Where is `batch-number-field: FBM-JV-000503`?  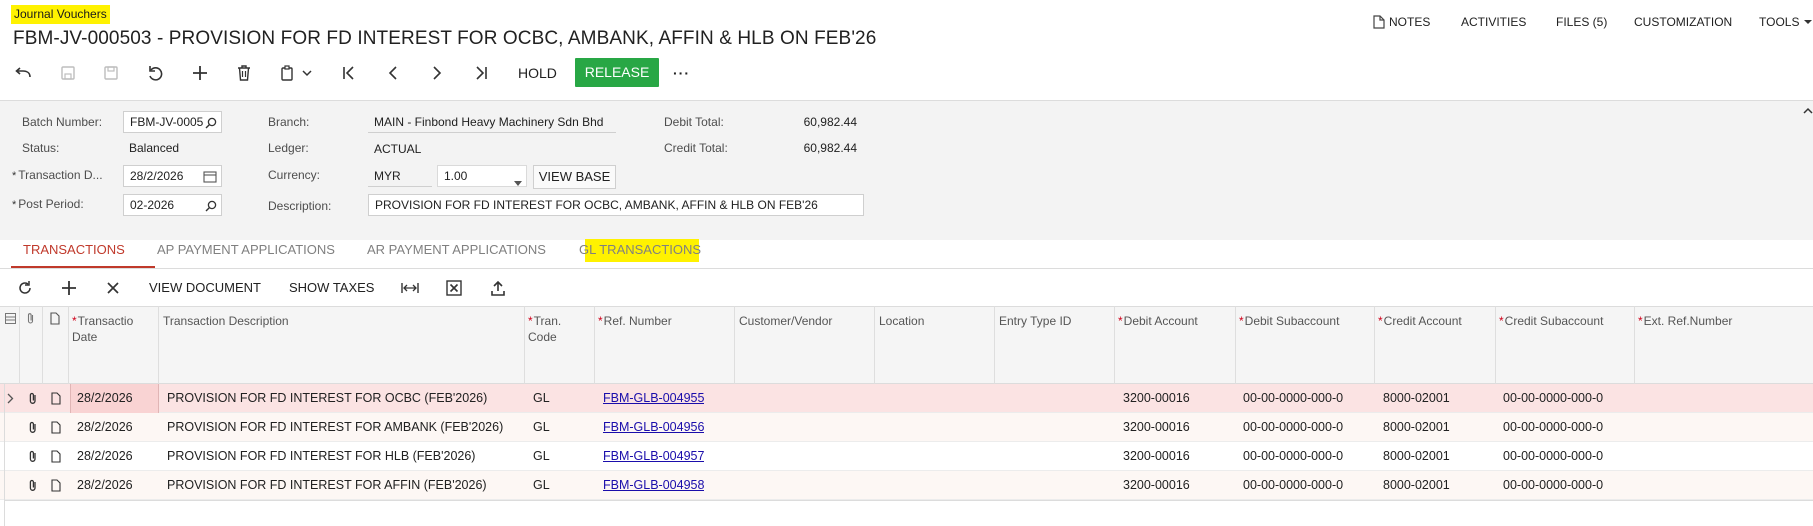
batch-number-field: FBM-JV-000503 is located at coordinates (172, 122).